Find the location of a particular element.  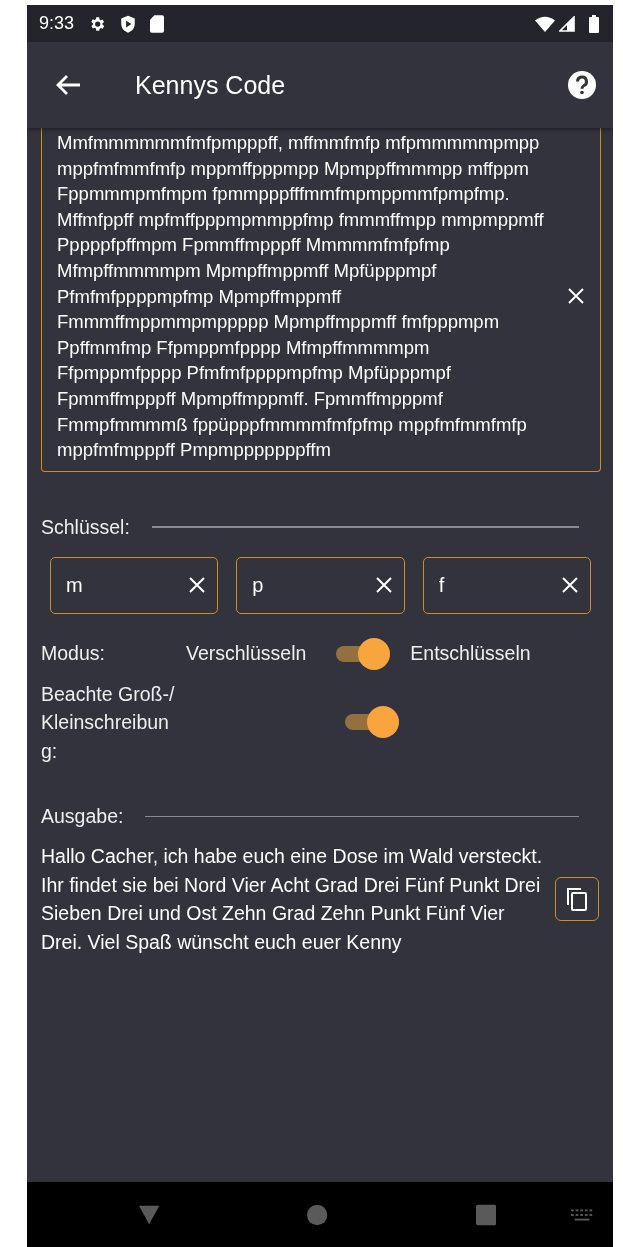

copy-button is located at coordinates (577, 899).